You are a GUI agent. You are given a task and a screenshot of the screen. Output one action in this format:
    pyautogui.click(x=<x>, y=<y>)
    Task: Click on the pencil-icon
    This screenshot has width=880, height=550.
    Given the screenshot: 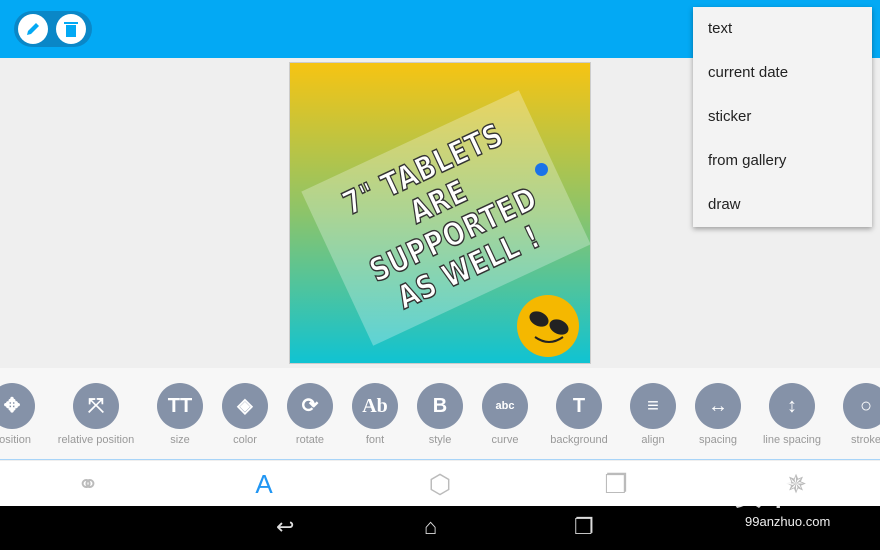 What is the action you would take?
    pyautogui.click(x=33, y=29)
    